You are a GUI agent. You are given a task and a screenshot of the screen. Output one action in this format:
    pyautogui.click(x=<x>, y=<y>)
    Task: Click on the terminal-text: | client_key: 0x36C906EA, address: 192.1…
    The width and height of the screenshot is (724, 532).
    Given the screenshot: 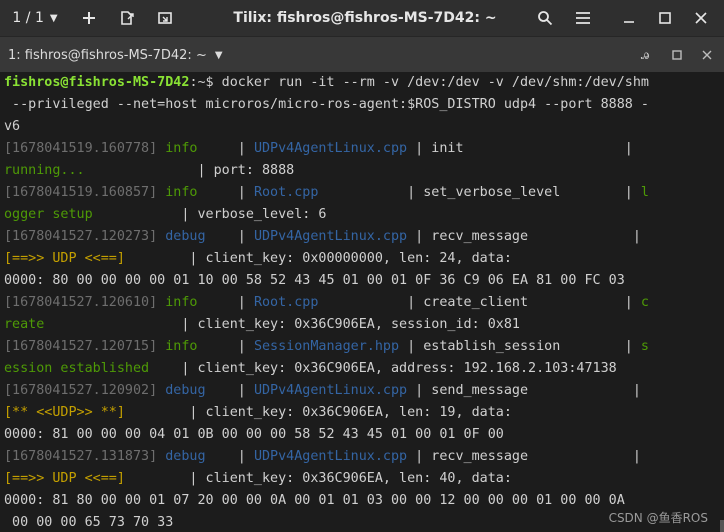 What is the action you would take?
    pyautogui.click(x=383, y=368)
    